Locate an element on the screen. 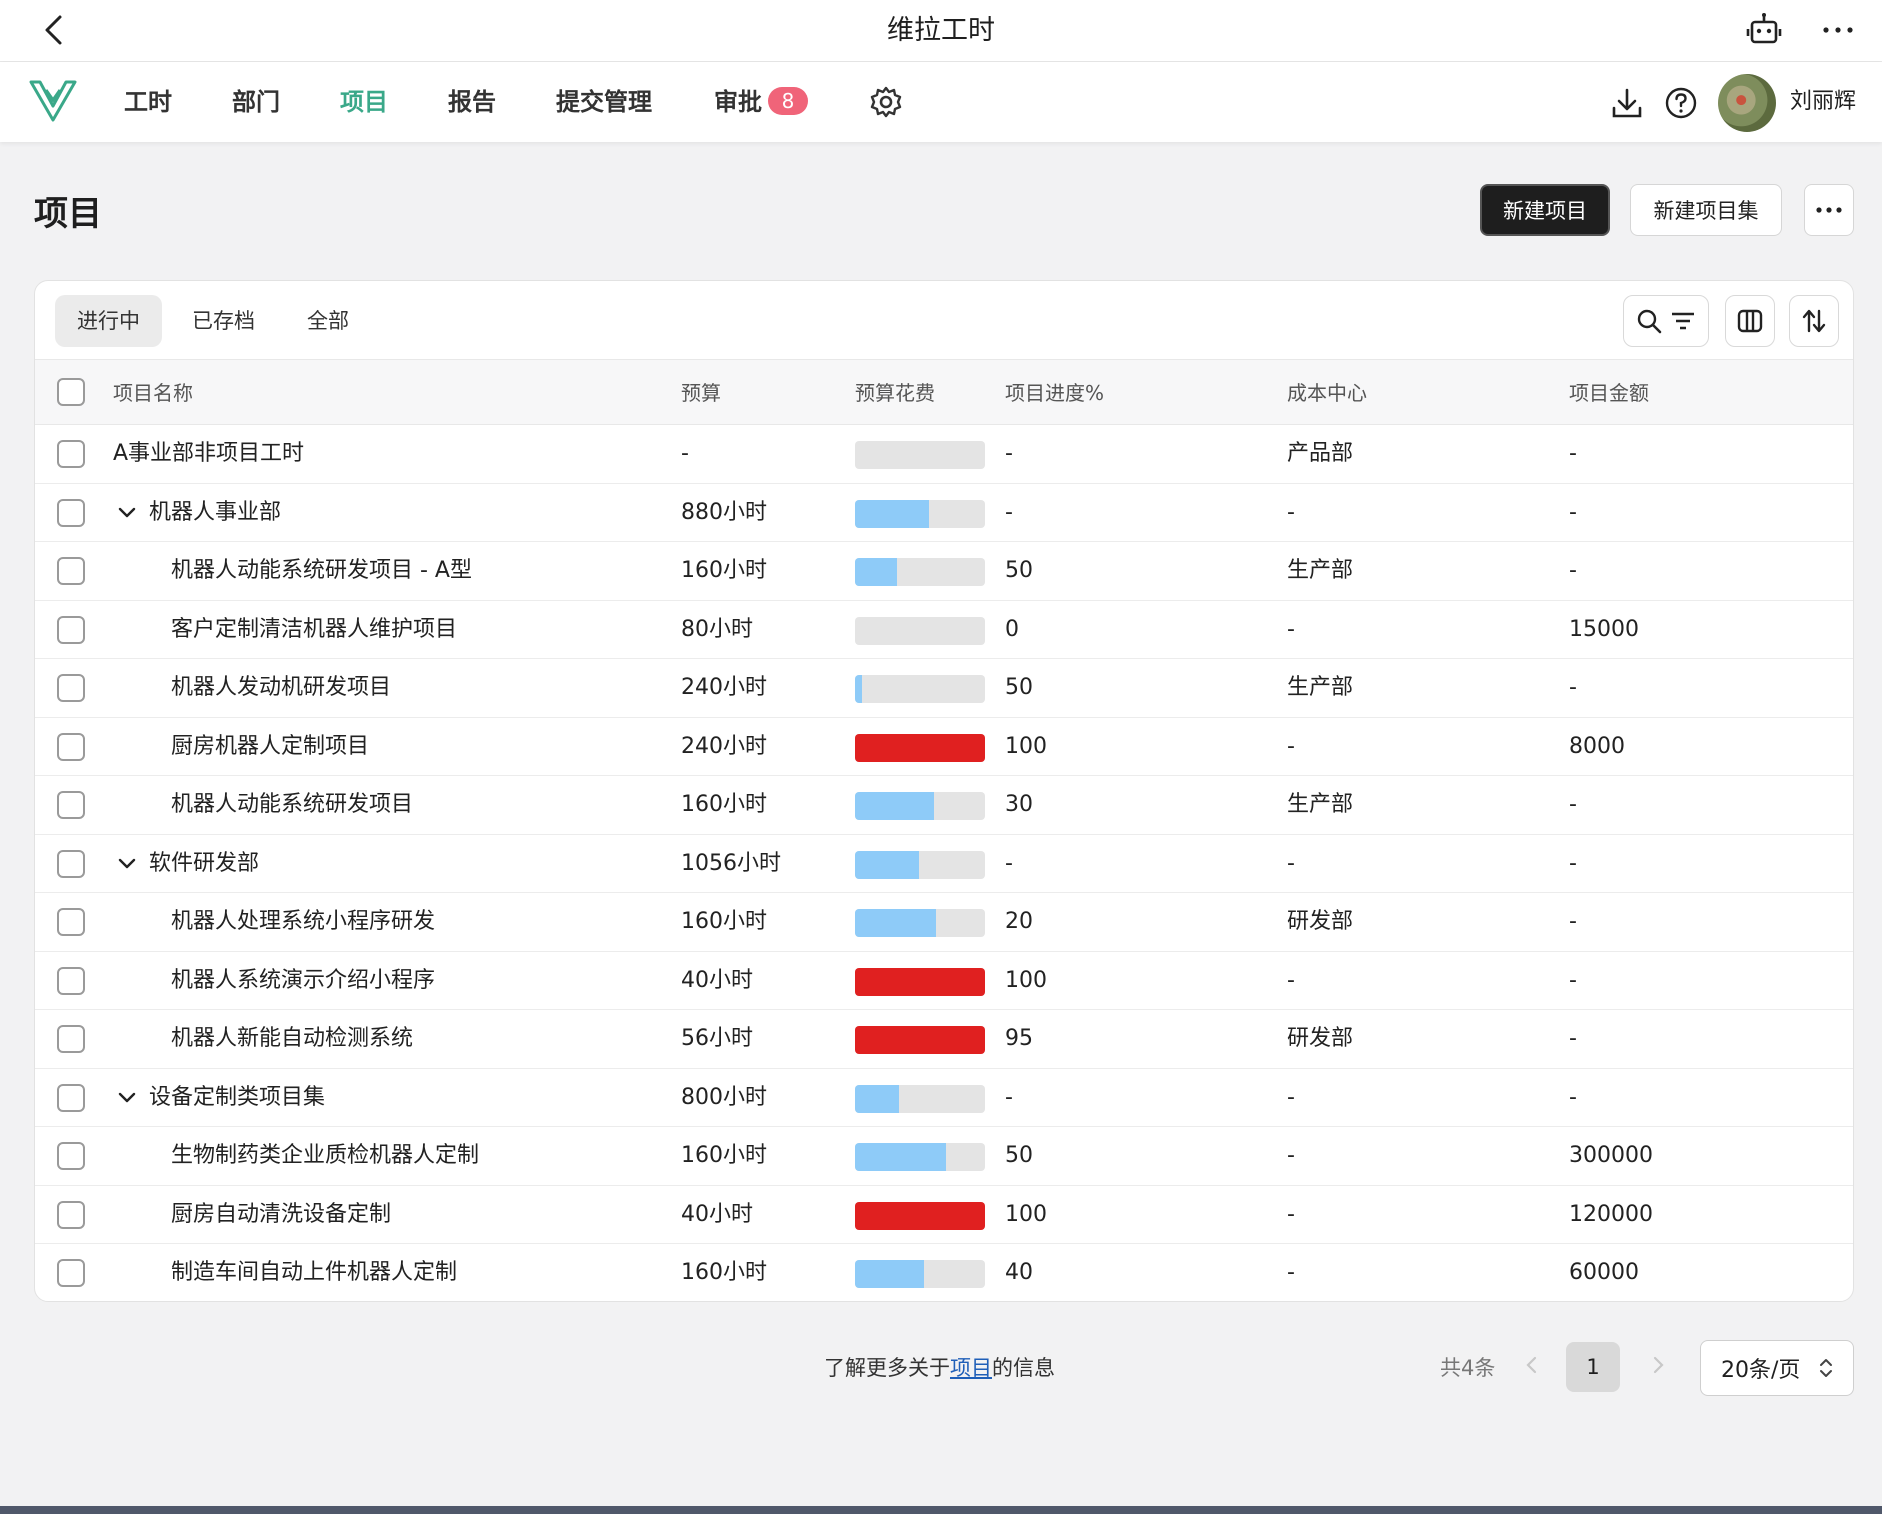  nav-item-projects: 项目 is located at coordinates (364, 102).